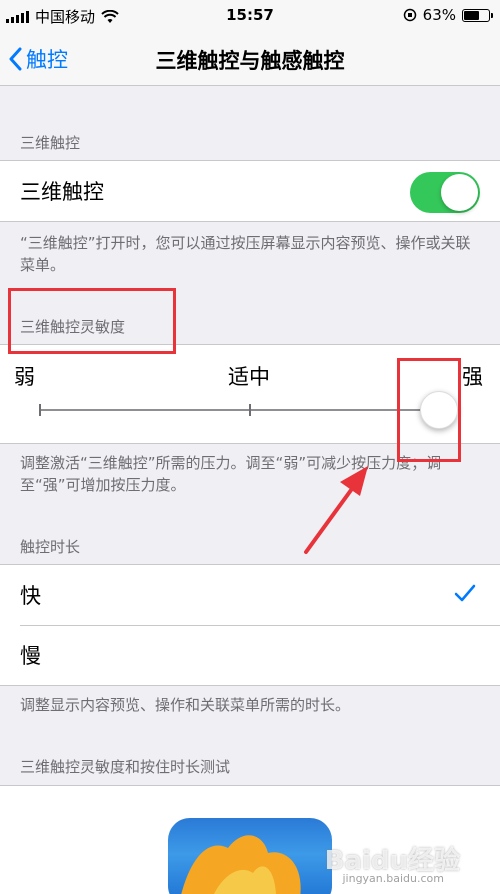 The width and height of the screenshot is (500, 894). What do you see at coordinates (336, 510) in the screenshot?
I see `annotation-arrow-icon` at bounding box center [336, 510].